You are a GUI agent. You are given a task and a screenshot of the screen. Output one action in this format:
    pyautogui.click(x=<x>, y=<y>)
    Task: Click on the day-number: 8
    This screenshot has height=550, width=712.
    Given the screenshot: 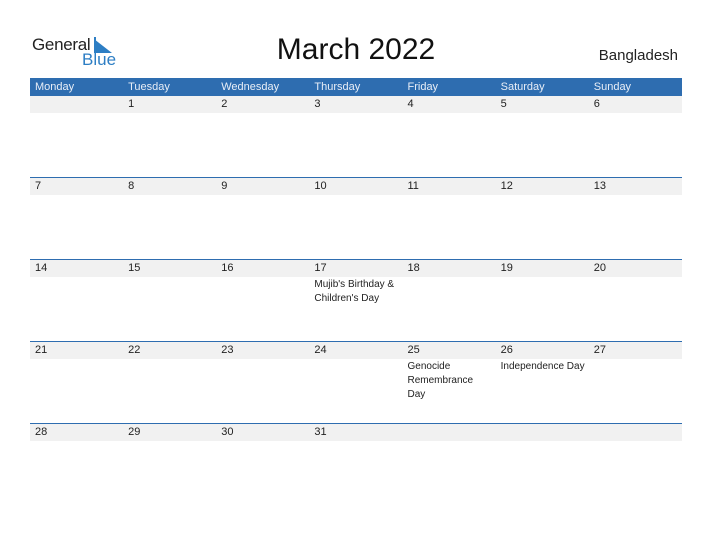 What is the action you would take?
    pyautogui.click(x=131, y=186)
    